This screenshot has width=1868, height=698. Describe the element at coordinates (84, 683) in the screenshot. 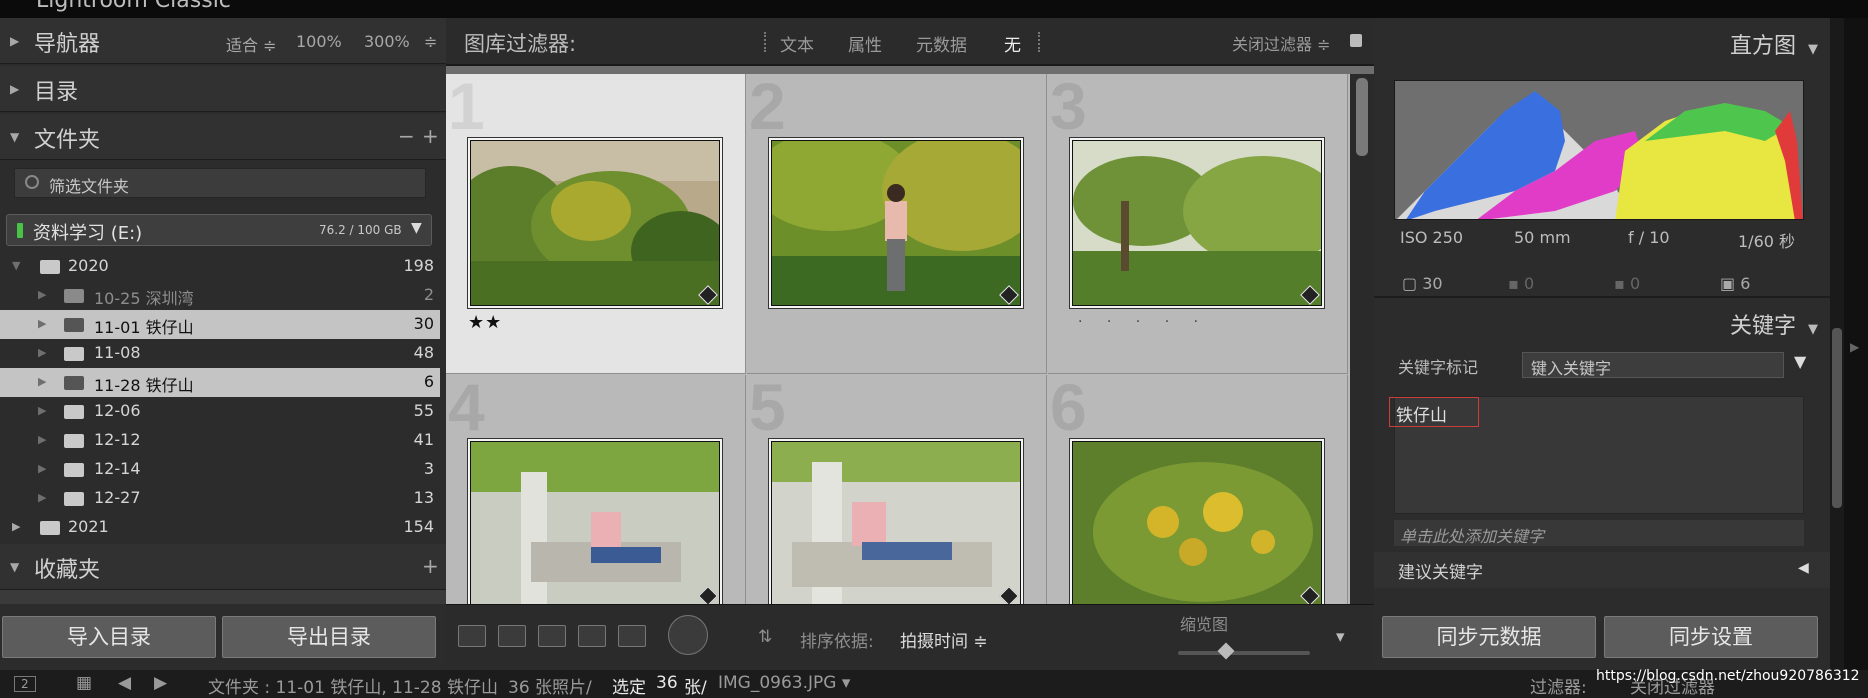

I see `grid-icon: ▦` at that location.